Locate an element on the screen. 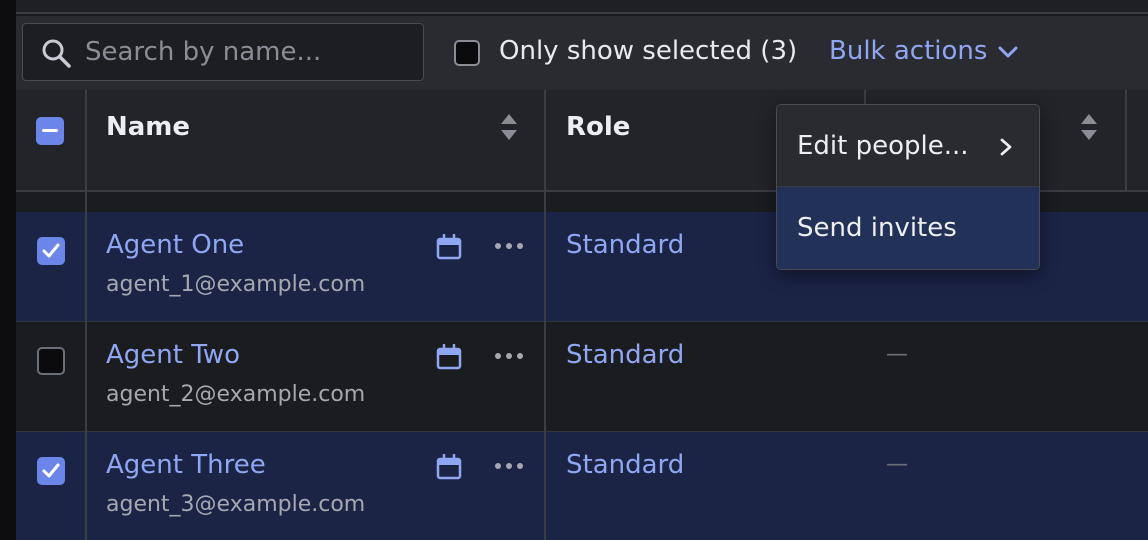  only-show-selected-label: Only show selected (3) is located at coordinates (648, 51).